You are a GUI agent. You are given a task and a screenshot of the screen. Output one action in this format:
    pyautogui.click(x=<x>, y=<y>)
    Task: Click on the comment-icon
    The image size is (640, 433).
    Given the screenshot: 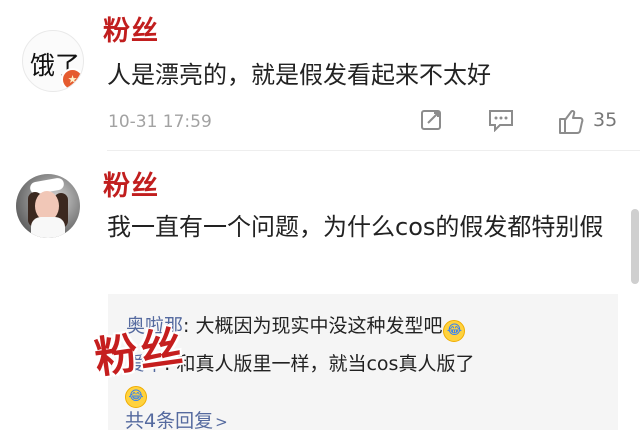 What is the action you would take?
    pyautogui.click(x=501, y=120)
    